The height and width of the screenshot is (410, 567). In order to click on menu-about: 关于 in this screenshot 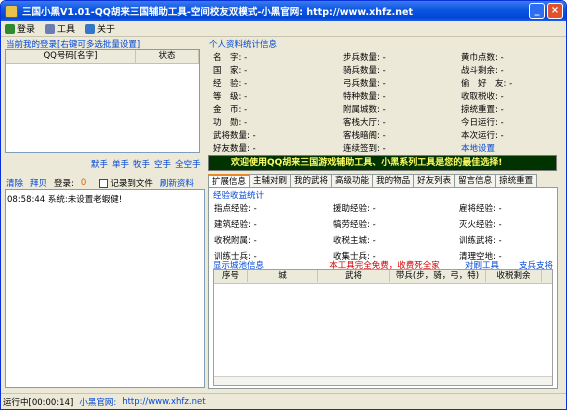, I will do `click(100, 28)`.